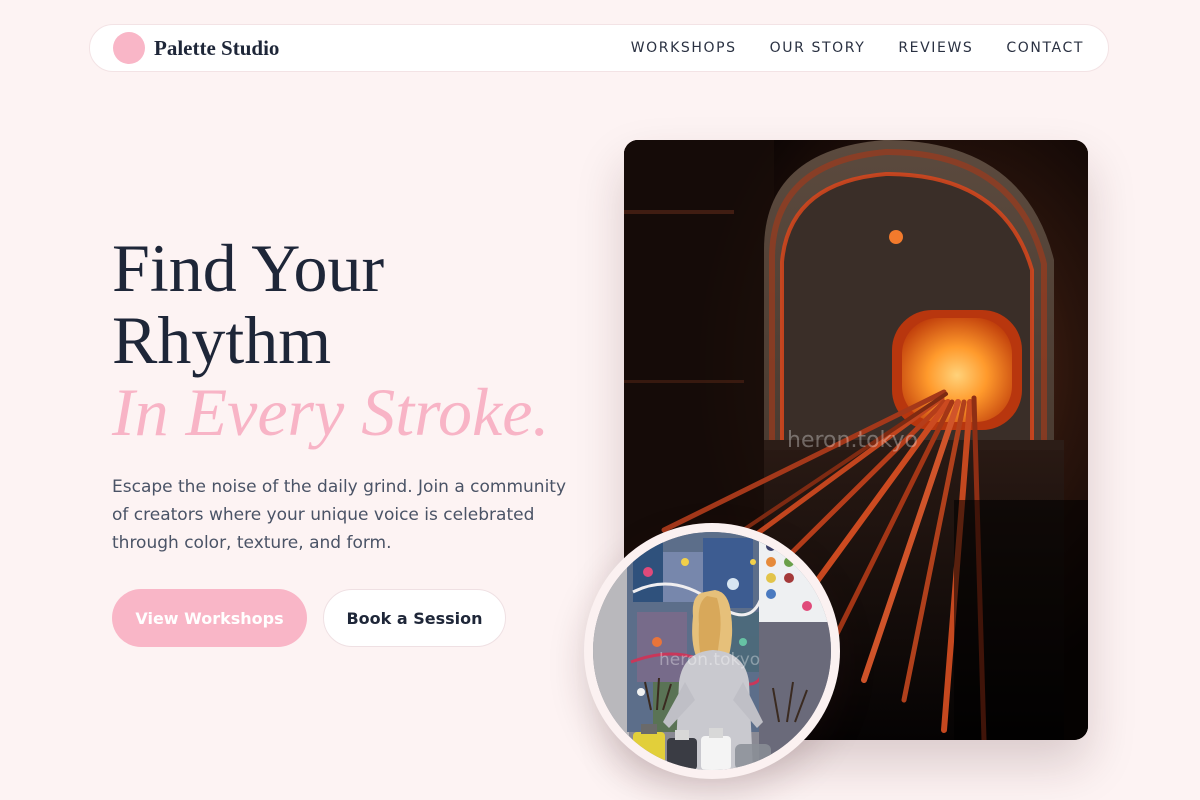 This screenshot has width=1200, height=800. I want to click on brand-logo: Palette Studio, so click(196, 48).